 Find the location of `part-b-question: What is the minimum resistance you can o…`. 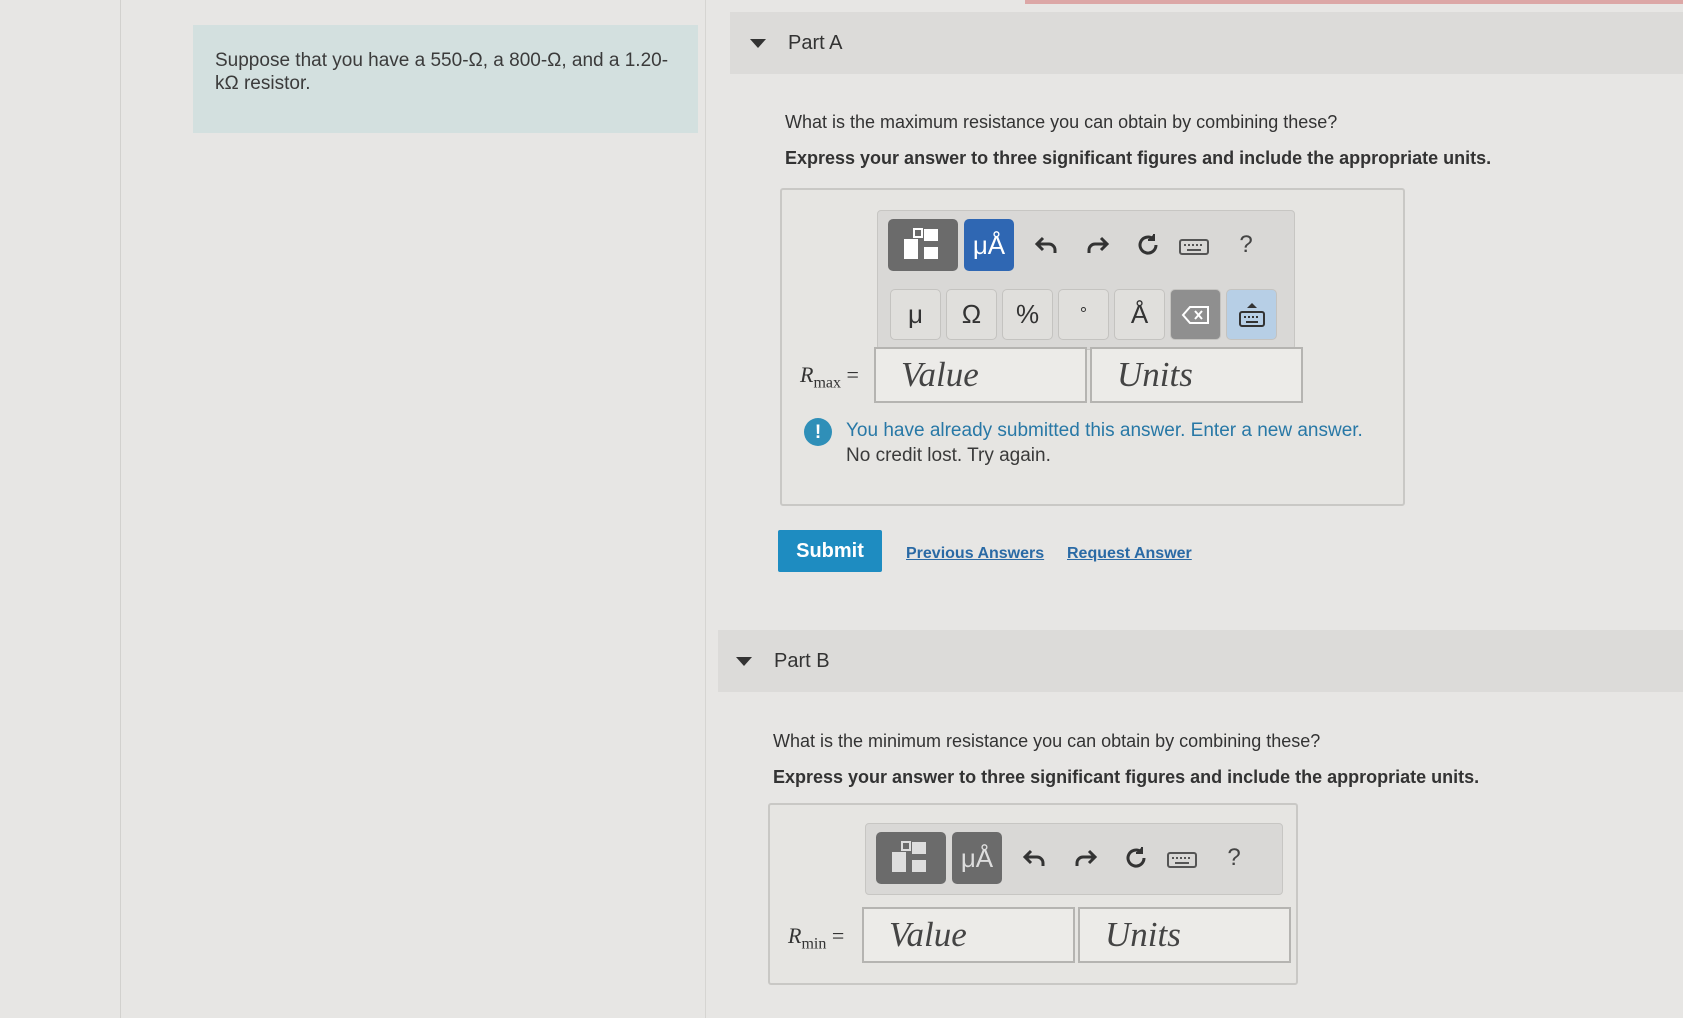

part-b-question: What is the minimum resistance you can o… is located at coordinates (1047, 741).